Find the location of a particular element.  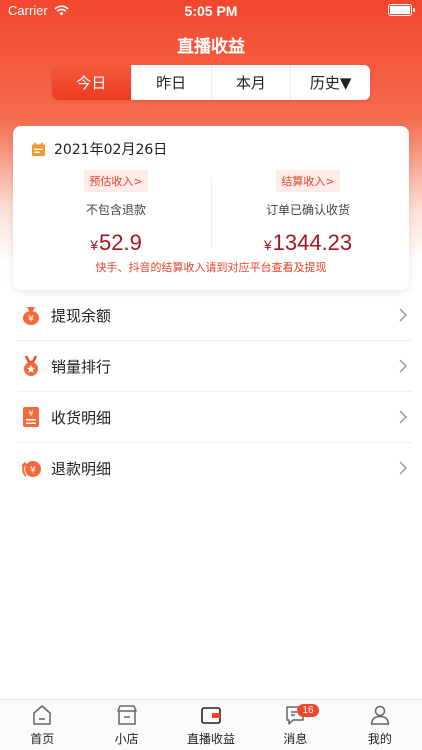

menu-label-refund-details: 退款明细 is located at coordinates (81, 469).